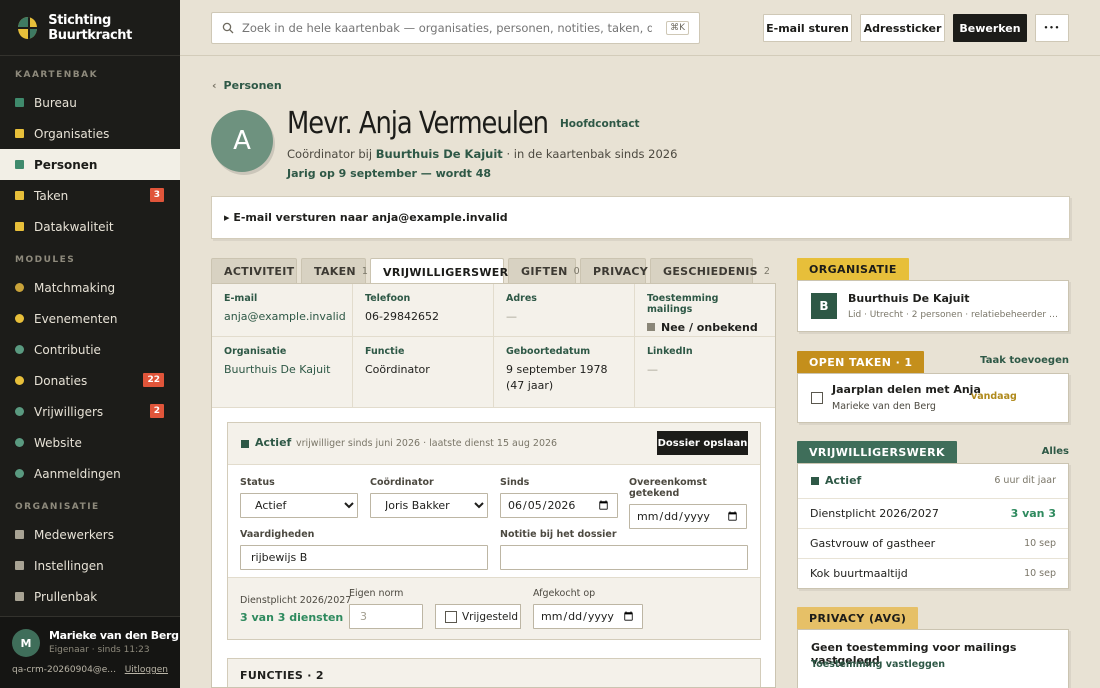  What do you see at coordinates (702, 443) in the screenshot?
I see `save-dossier-button: Dossier opslaan` at bounding box center [702, 443].